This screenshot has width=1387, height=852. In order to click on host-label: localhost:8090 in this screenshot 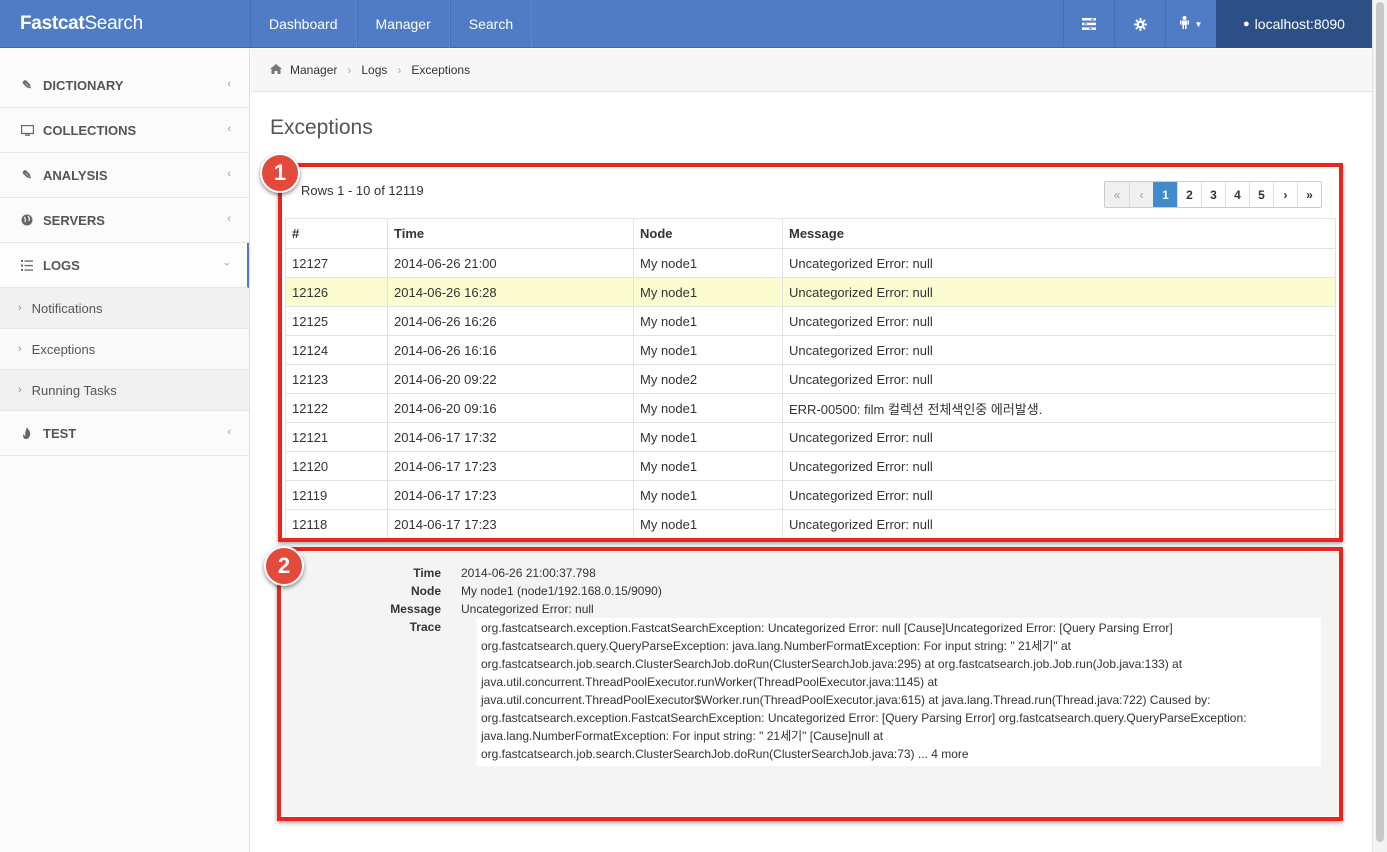, I will do `click(1299, 24)`.